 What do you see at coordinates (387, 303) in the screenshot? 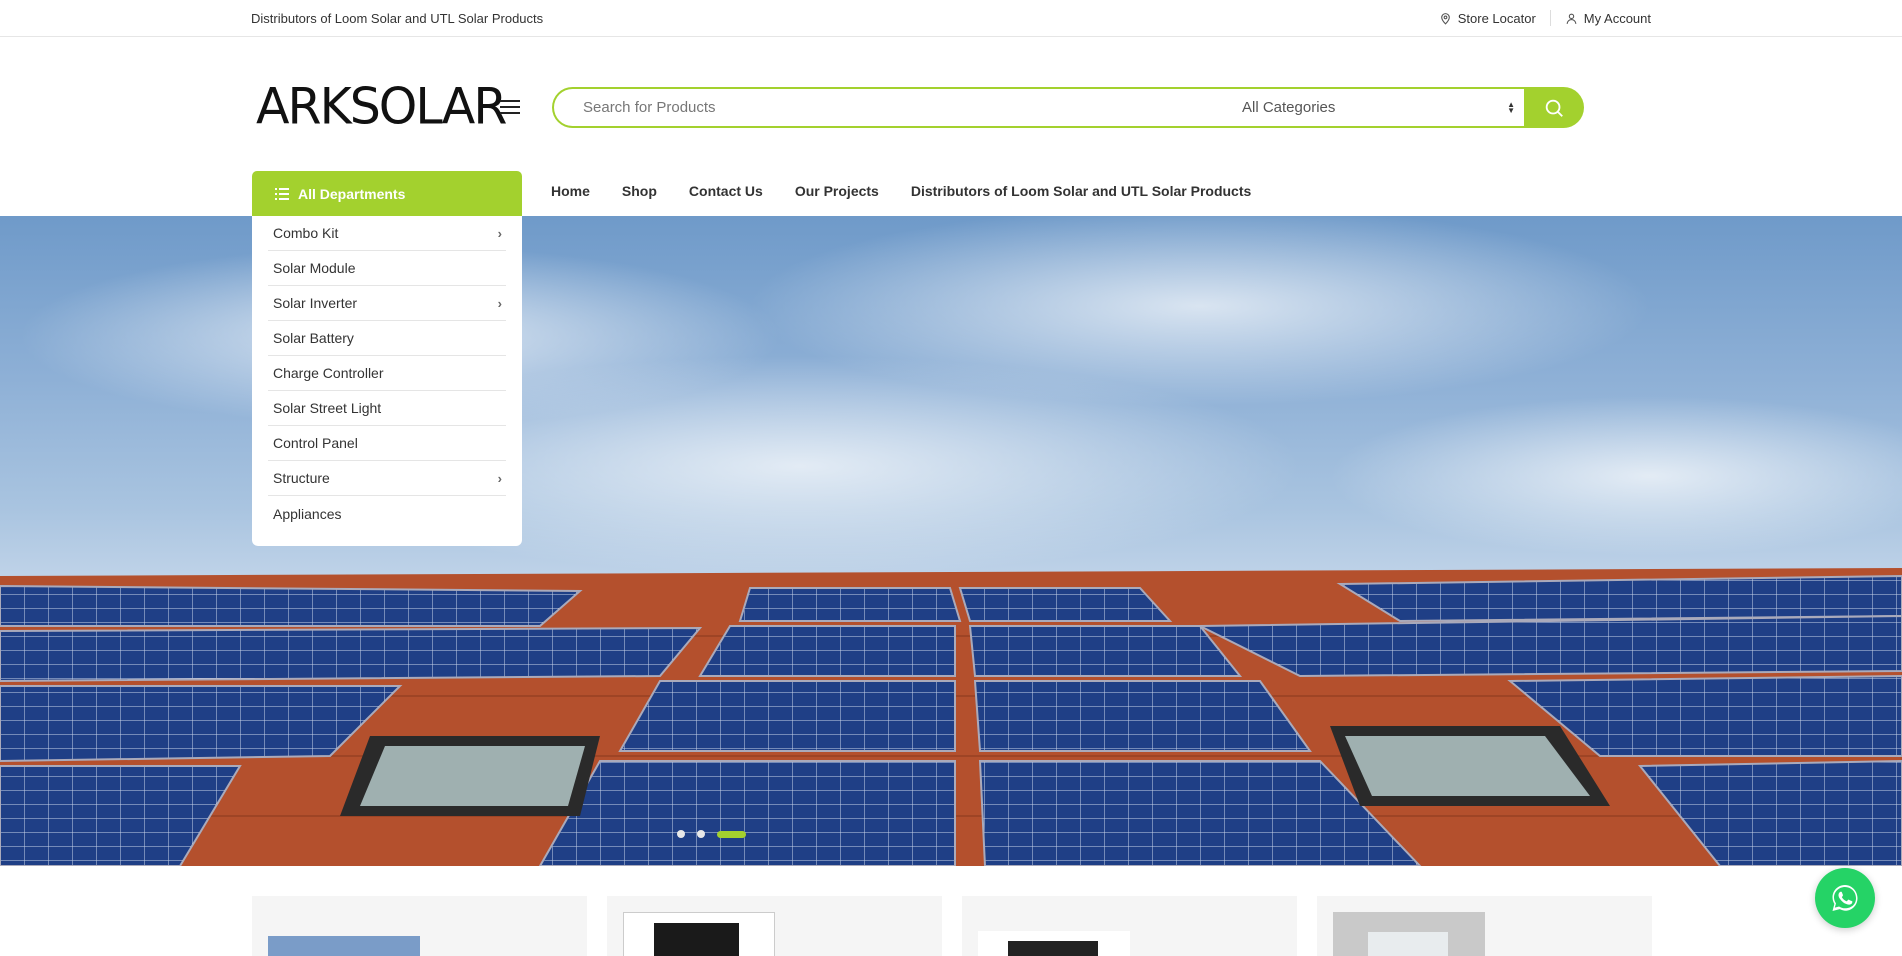
I see `dept-solar-inverter: Solar Inverter ›` at bounding box center [387, 303].